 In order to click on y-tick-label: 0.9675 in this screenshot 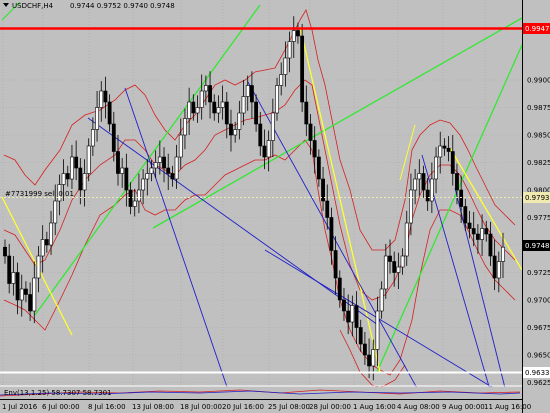, I will do `click(538, 328)`.